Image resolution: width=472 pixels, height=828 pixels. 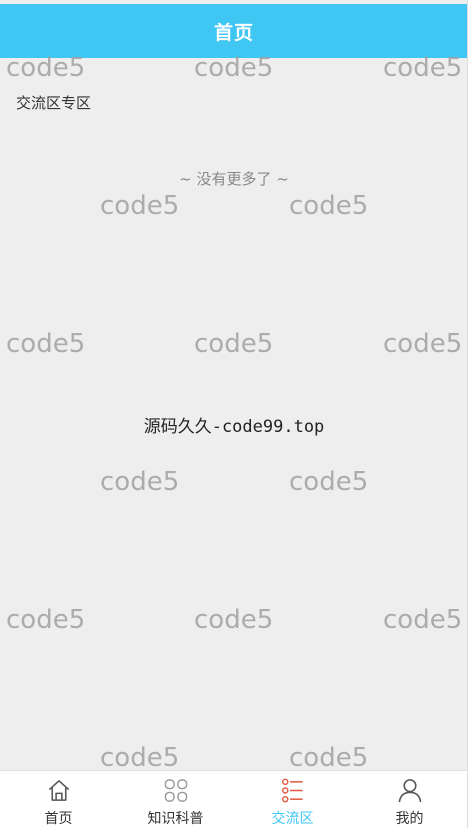 I want to click on top-nav-bar: 首页, so click(x=233, y=31).